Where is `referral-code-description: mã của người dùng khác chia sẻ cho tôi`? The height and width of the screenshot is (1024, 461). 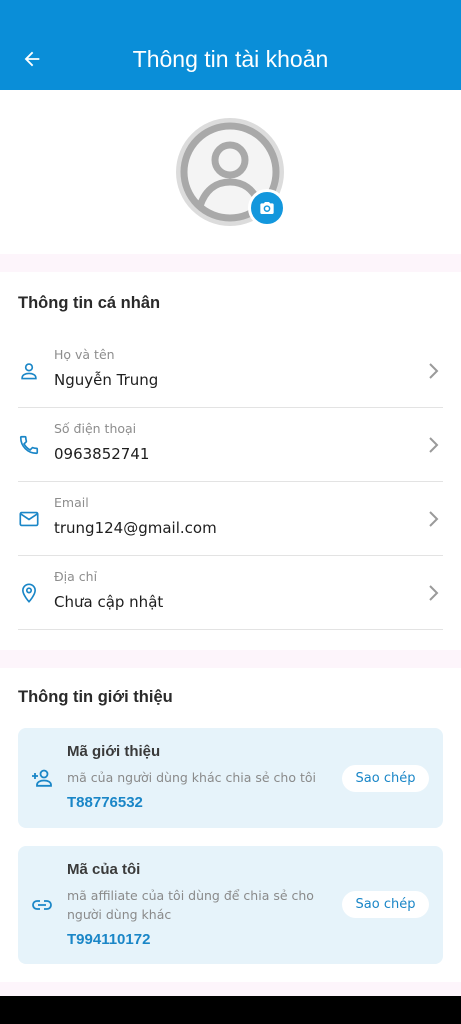 referral-code-description: mã của người dùng khác chia sẻ cho tôi is located at coordinates (191, 777).